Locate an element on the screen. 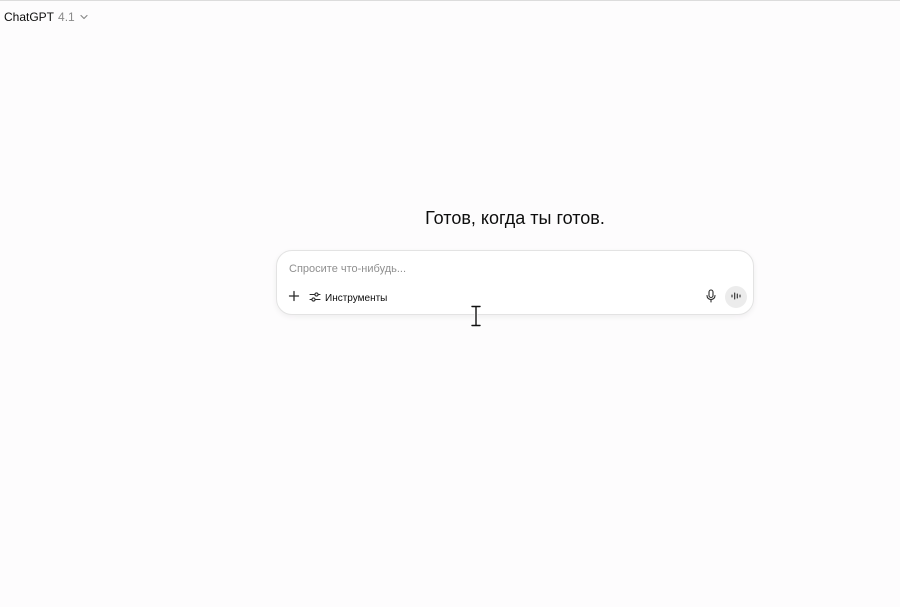 This screenshot has width=900, height=607. top-divider is located at coordinates (450, 0).